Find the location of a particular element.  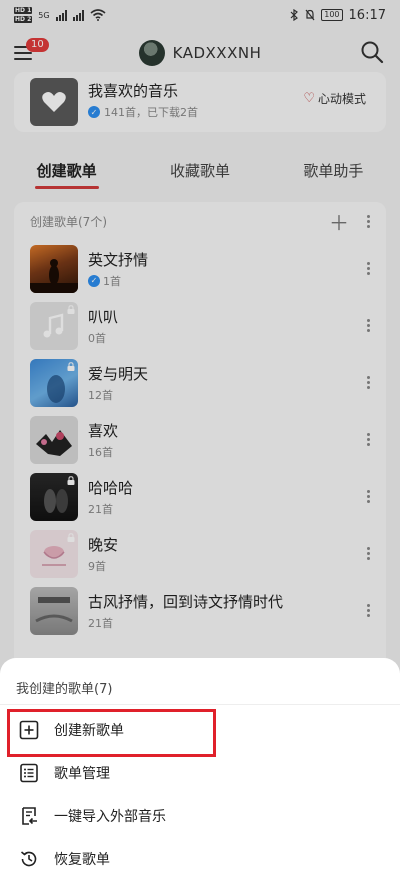

tab-created-playlists: 创建歌单 is located at coordinates (66, 174).